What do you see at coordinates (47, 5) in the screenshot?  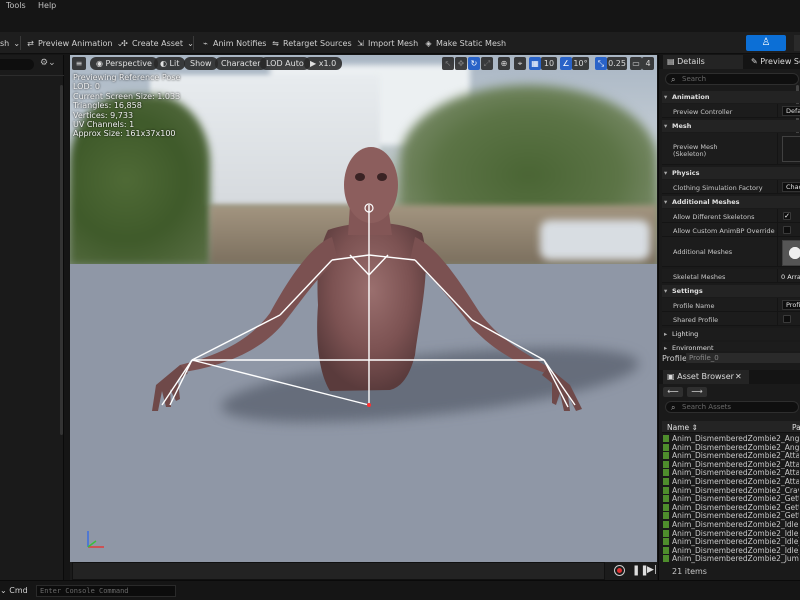 I see `menu-help: Help` at bounding box center [47, 5].